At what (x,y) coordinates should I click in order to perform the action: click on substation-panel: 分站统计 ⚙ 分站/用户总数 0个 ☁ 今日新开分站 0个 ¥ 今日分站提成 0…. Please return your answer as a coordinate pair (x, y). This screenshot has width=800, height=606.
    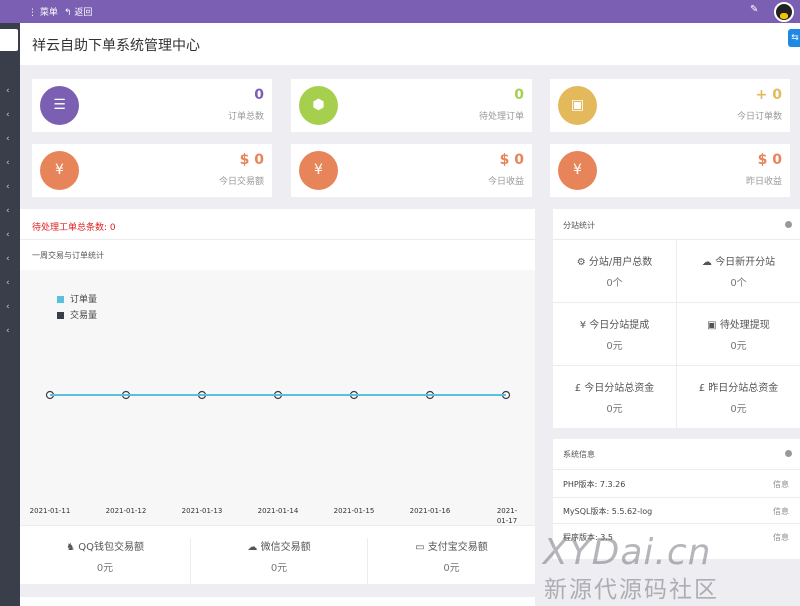
    Looking at the image, I should click on (676, 318).